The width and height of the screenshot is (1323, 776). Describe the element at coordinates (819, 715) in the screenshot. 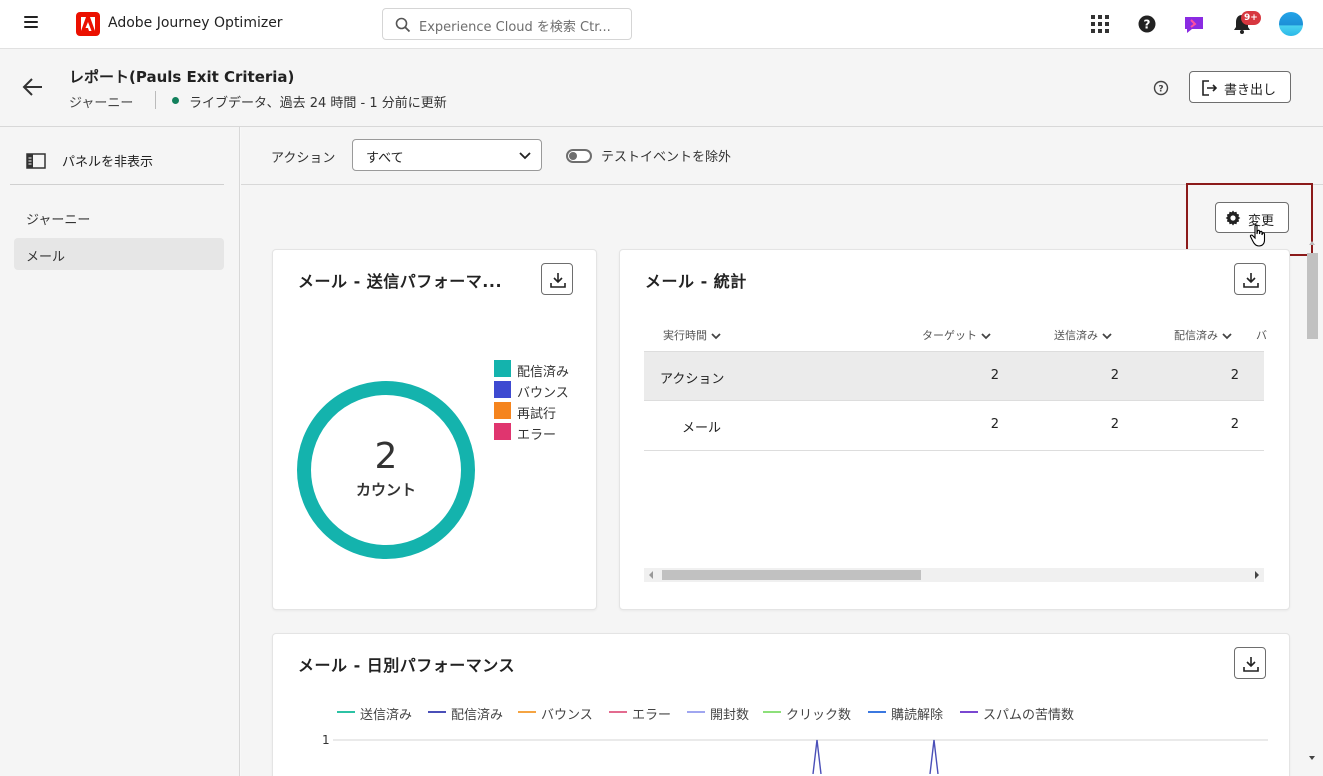

I see `legend-label: クリック数` at that location.